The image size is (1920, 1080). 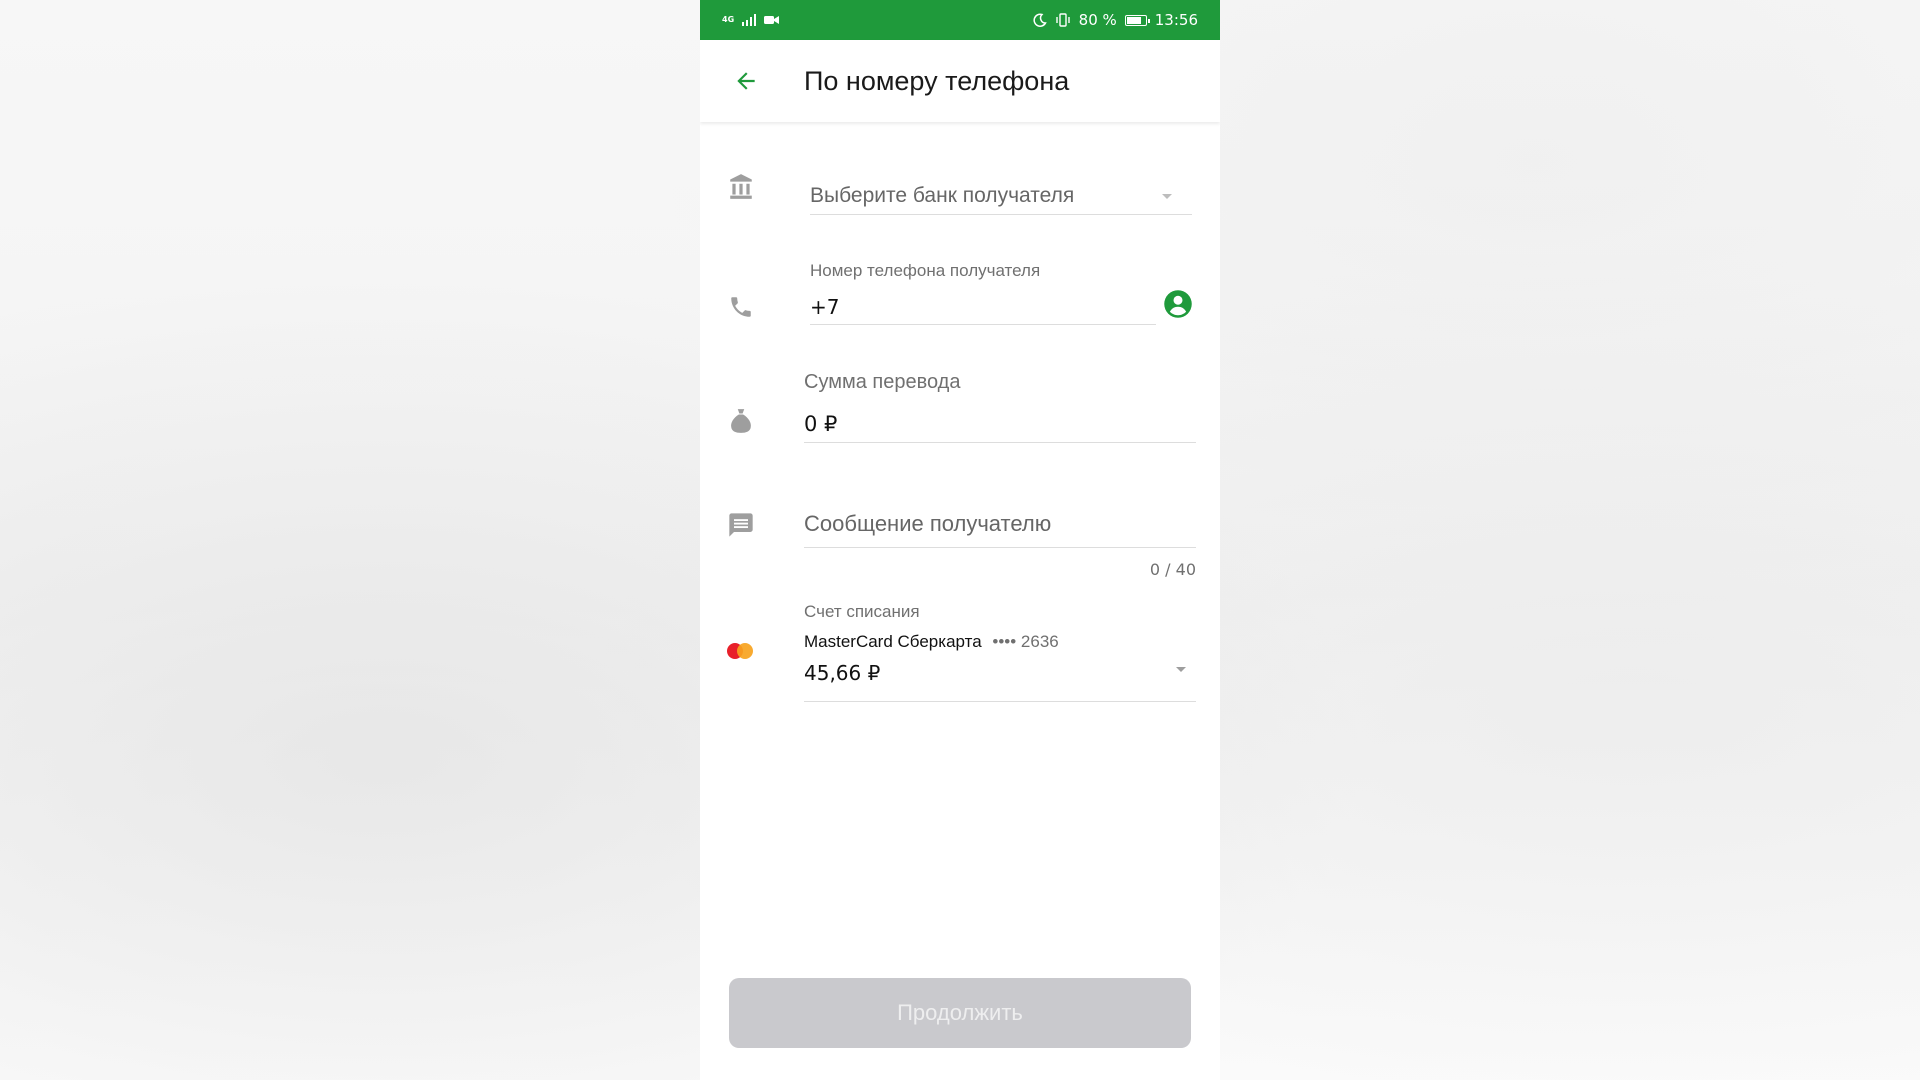 What do you see at coordinates (925, 270) in the screenshot?
I see `phone-label: Номер телефона получателя` at bounding box center [925, 270].